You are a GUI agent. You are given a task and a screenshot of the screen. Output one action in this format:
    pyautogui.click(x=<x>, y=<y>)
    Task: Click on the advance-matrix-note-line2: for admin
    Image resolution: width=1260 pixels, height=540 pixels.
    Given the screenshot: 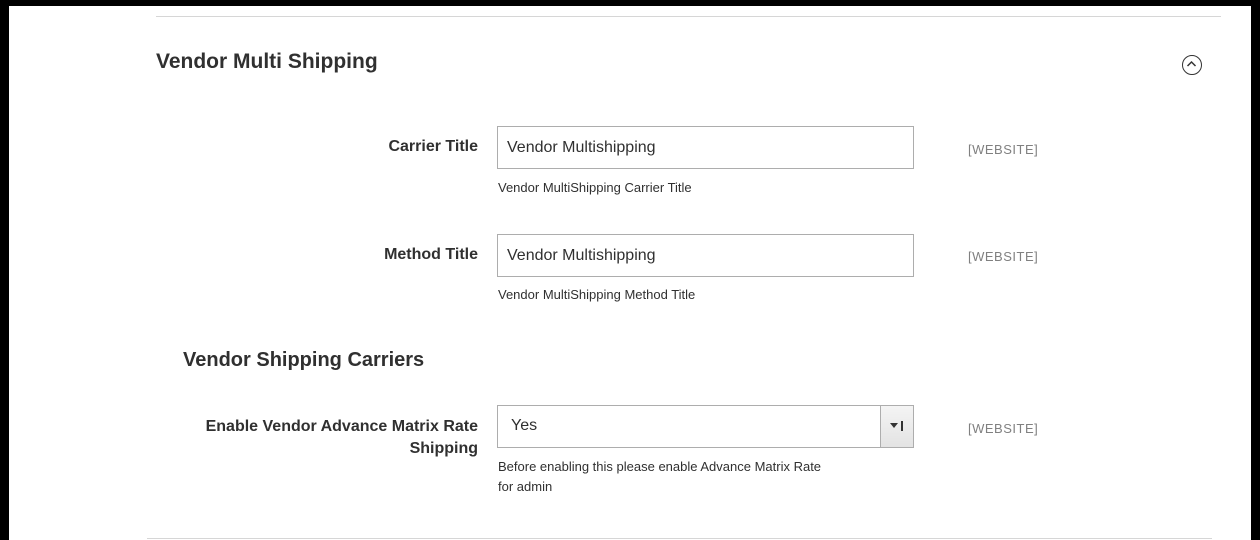 What is the action you would take?
    pyautogui.click(x=525, y=486)
    